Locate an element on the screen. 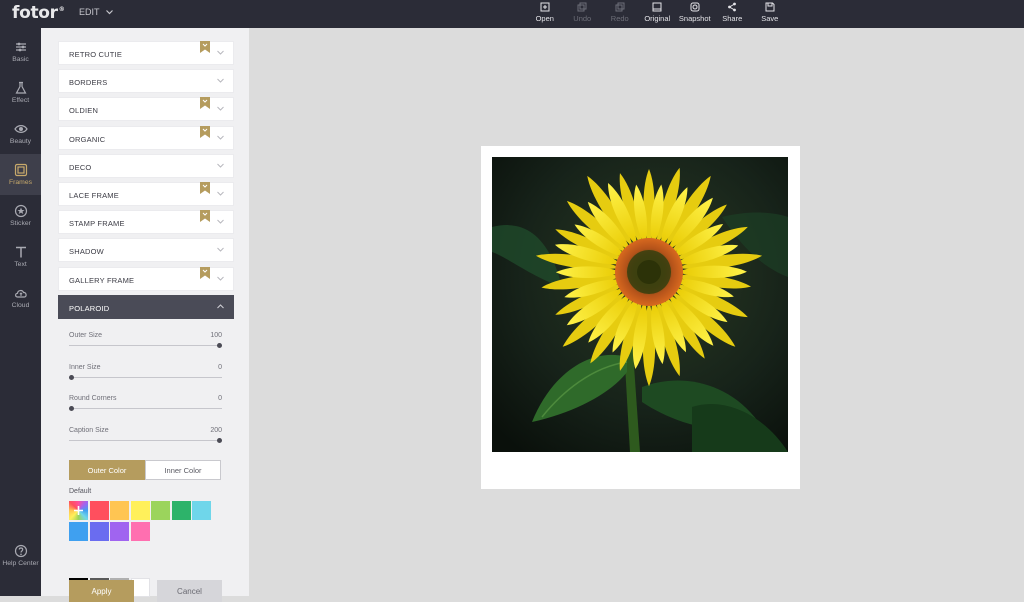  frame-category-deco: DECO is located at coordinates (146, 165).